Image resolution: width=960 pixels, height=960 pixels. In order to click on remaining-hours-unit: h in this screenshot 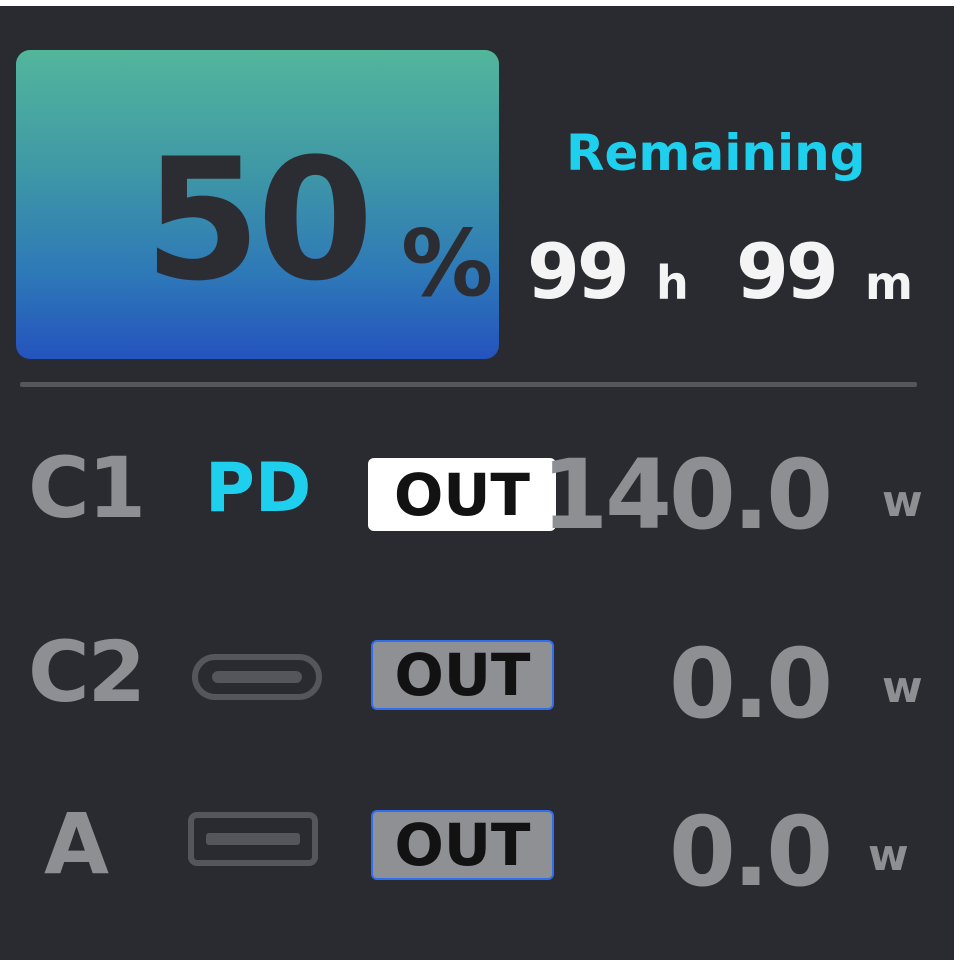, I will do `click(672, 283)`.